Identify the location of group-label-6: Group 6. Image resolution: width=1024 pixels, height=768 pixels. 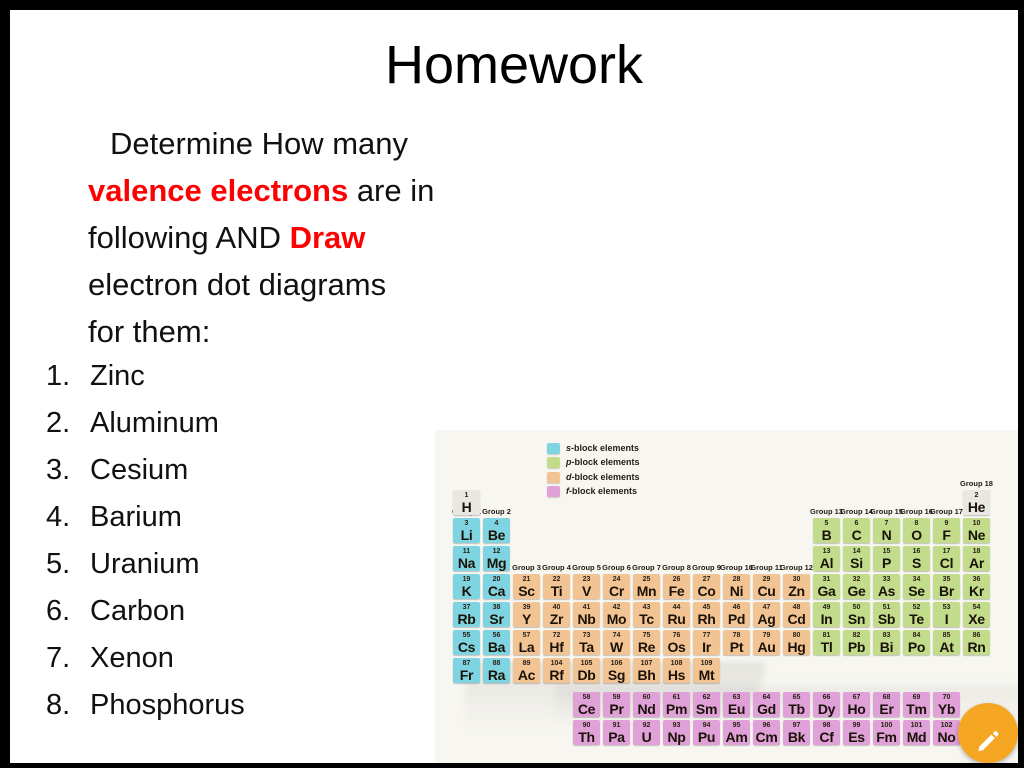
(616, 567).